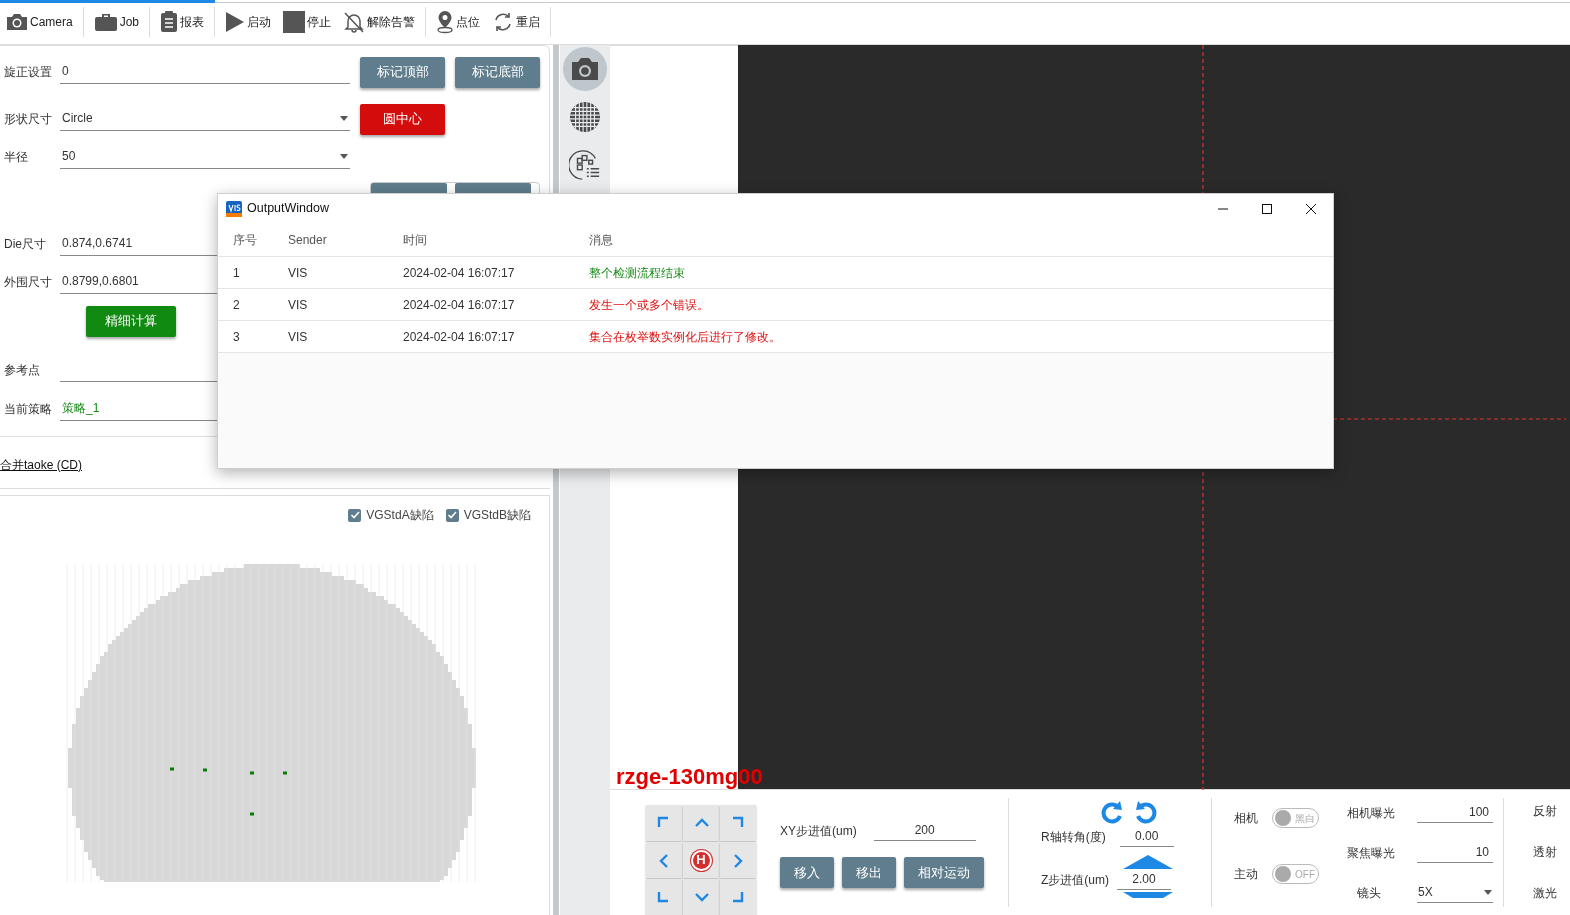 This screenshot has height=915, width=1570. I want to click on center-button: 圆中心, so click(402, 119).